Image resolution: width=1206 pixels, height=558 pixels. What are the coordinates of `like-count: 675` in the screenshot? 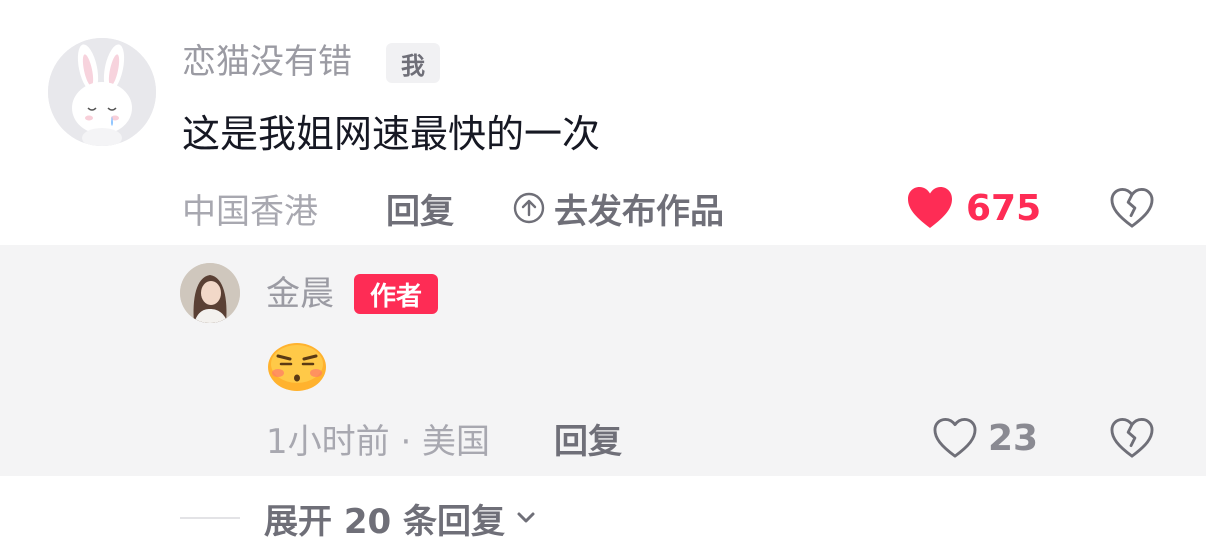 It's located at (1004, 208).